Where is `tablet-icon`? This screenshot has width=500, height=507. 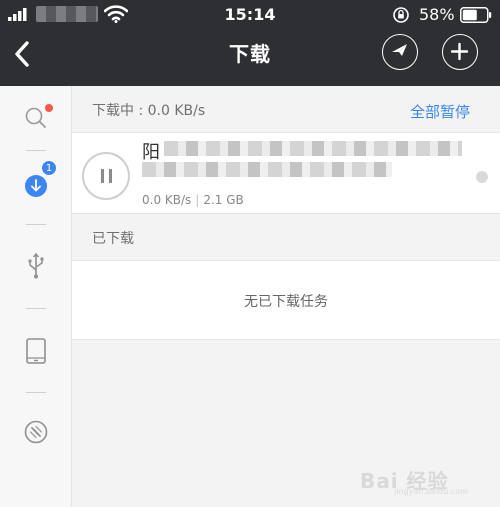 tablet-icon is located at coordinates (36, 351).